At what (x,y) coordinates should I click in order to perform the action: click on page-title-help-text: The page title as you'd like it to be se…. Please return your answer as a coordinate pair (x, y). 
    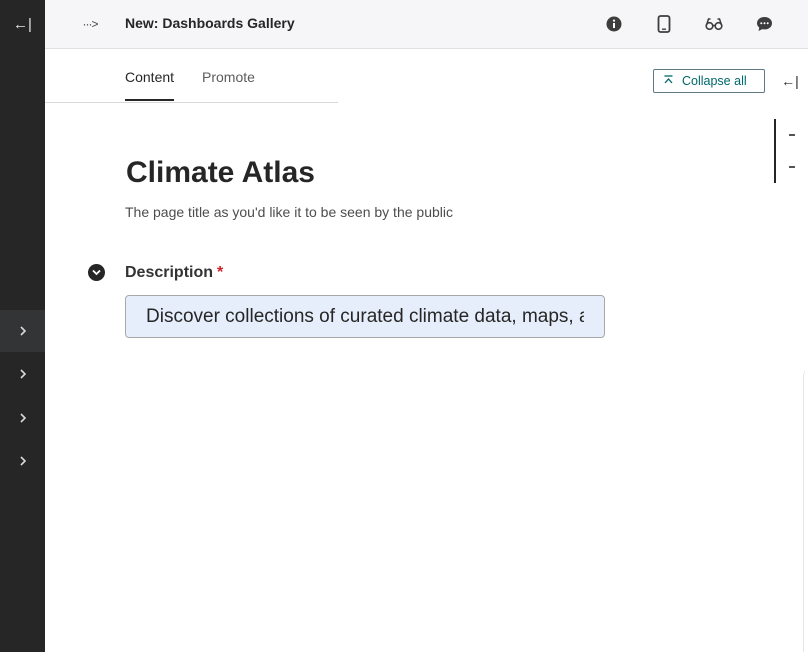
    Looking at the image, I should click on (289, 212).